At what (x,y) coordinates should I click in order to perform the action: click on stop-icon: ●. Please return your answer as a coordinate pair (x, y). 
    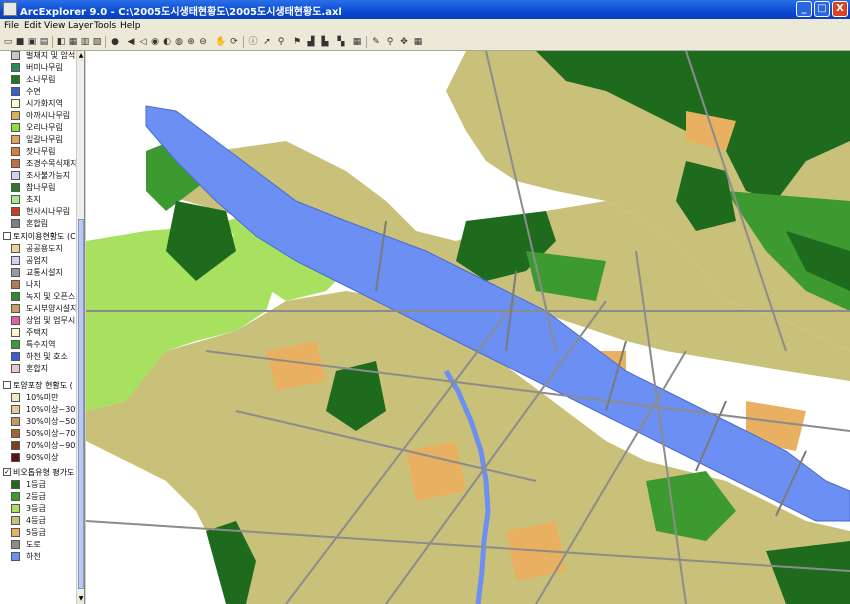
    Looking at the image, I should click on (115, 42).